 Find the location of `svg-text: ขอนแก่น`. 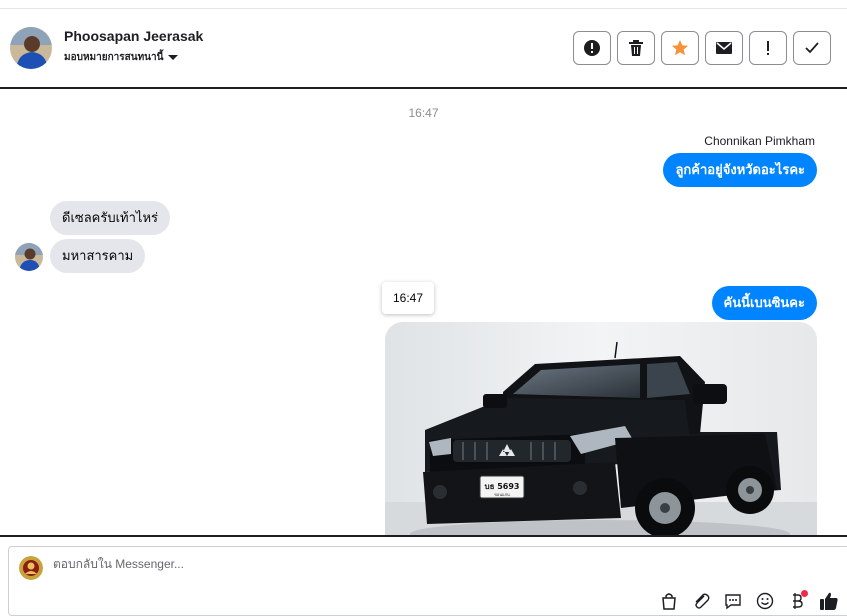

svg-text: ขอนแก่น is located at coordinates (502, 494).